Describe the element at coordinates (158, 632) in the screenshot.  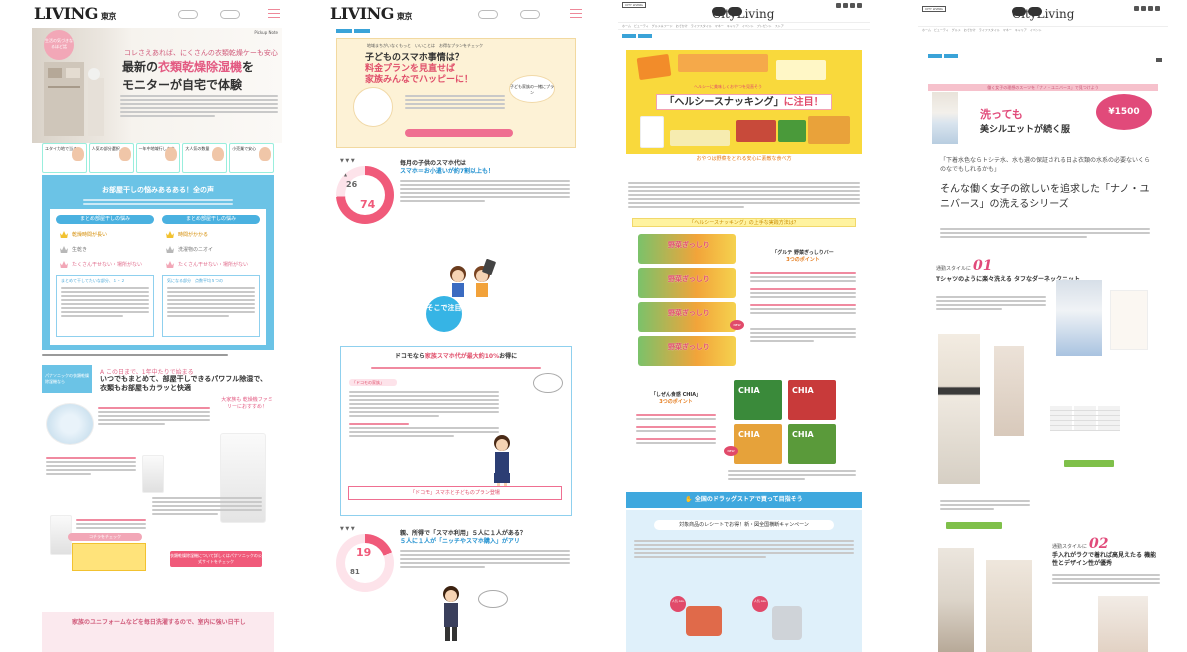
I see `next-section: 家族のユニフォームなどを毎日洗濯するので、室内に強い日干し` at that location.